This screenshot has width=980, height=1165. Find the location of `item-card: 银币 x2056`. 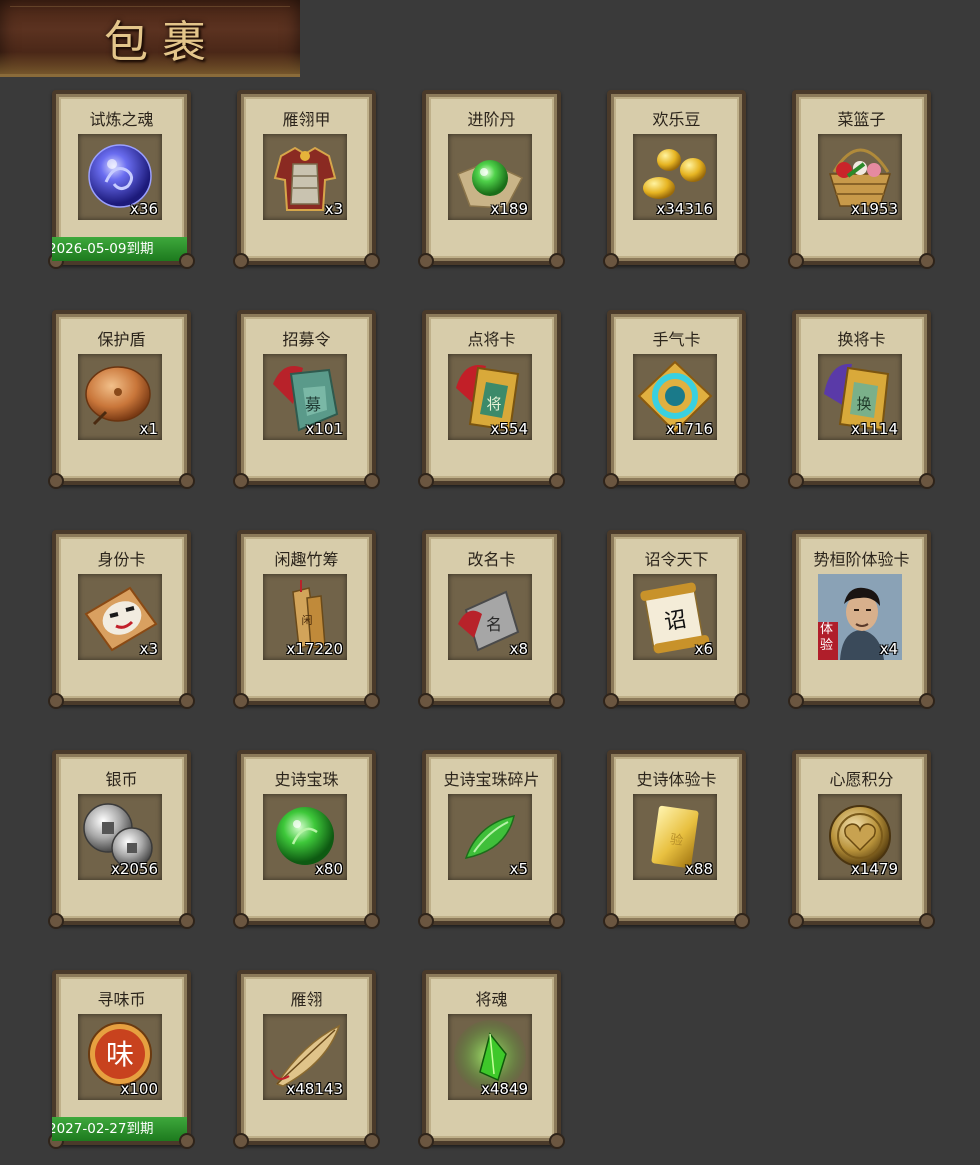

item-card: 银币 x2056 is located at coordinates (121, 839).